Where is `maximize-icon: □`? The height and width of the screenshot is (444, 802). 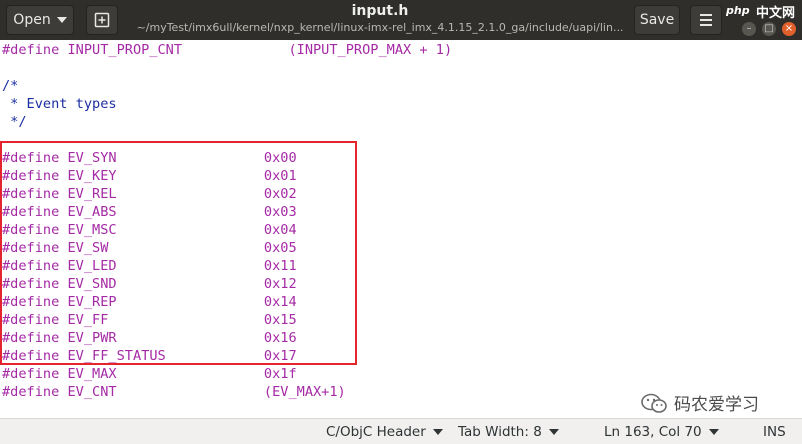 maximize-icon: □ is located at coordinates (769, 29).